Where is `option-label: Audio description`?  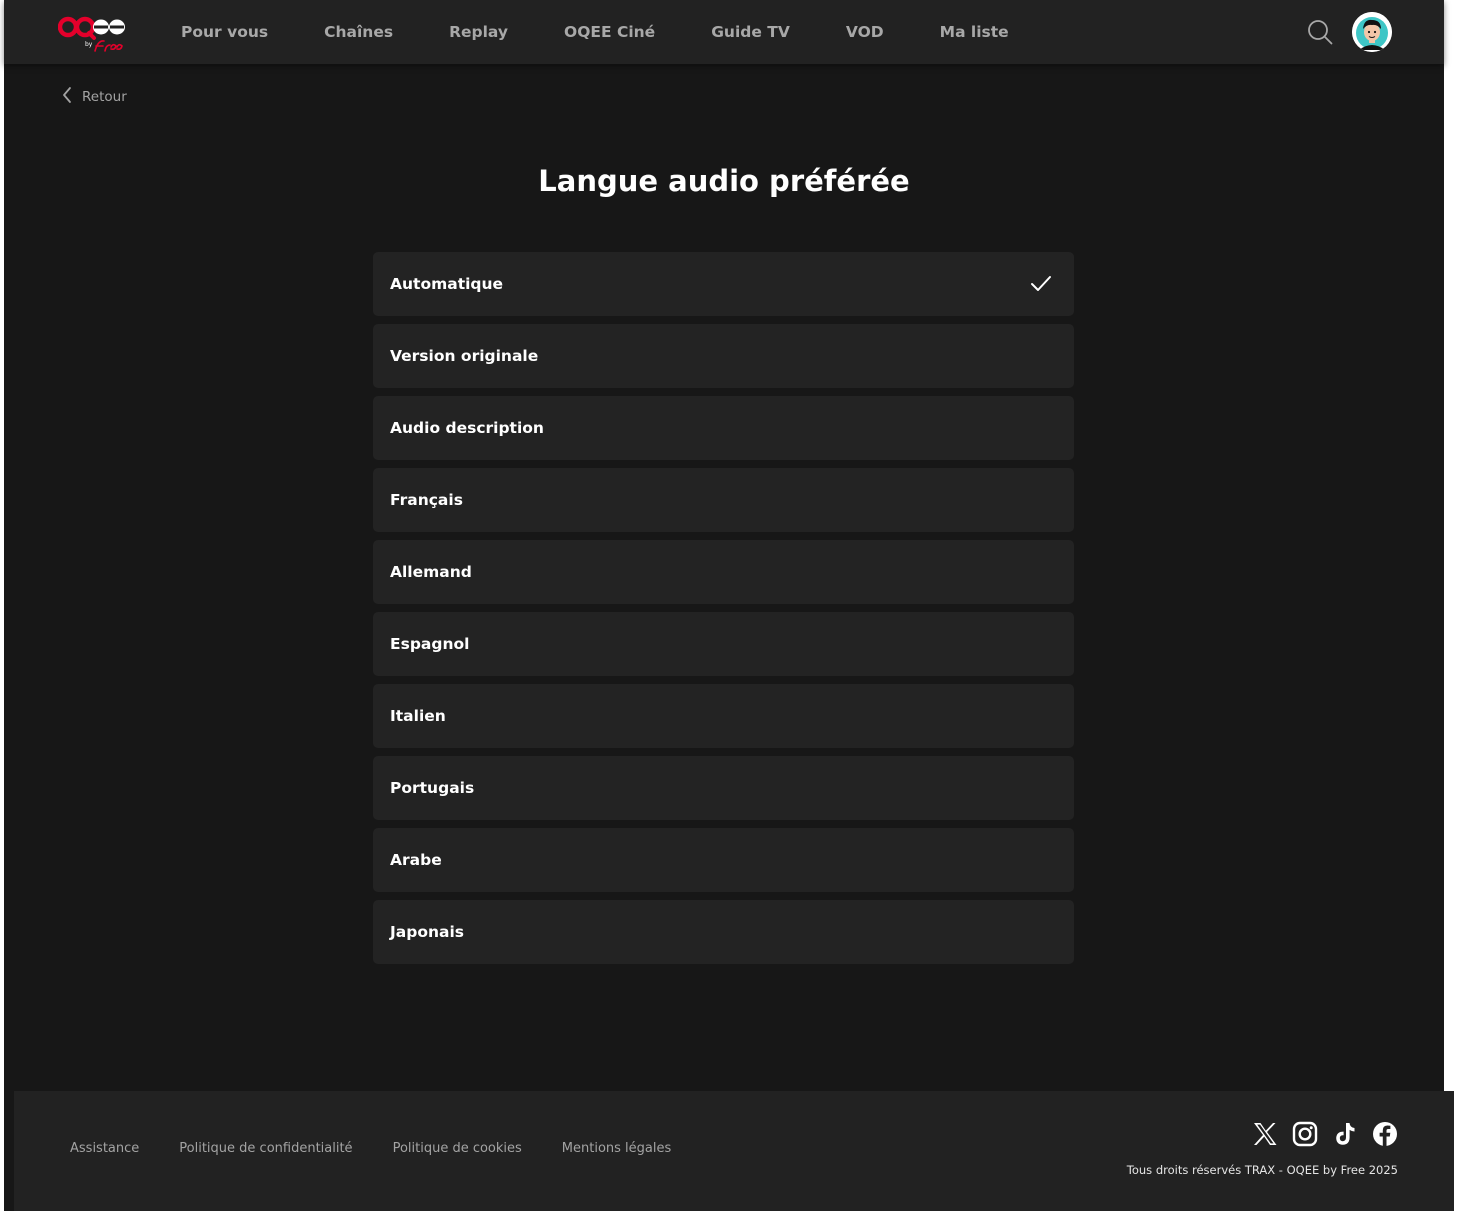
option-label: Audio description is located at coordinates (467, 428).